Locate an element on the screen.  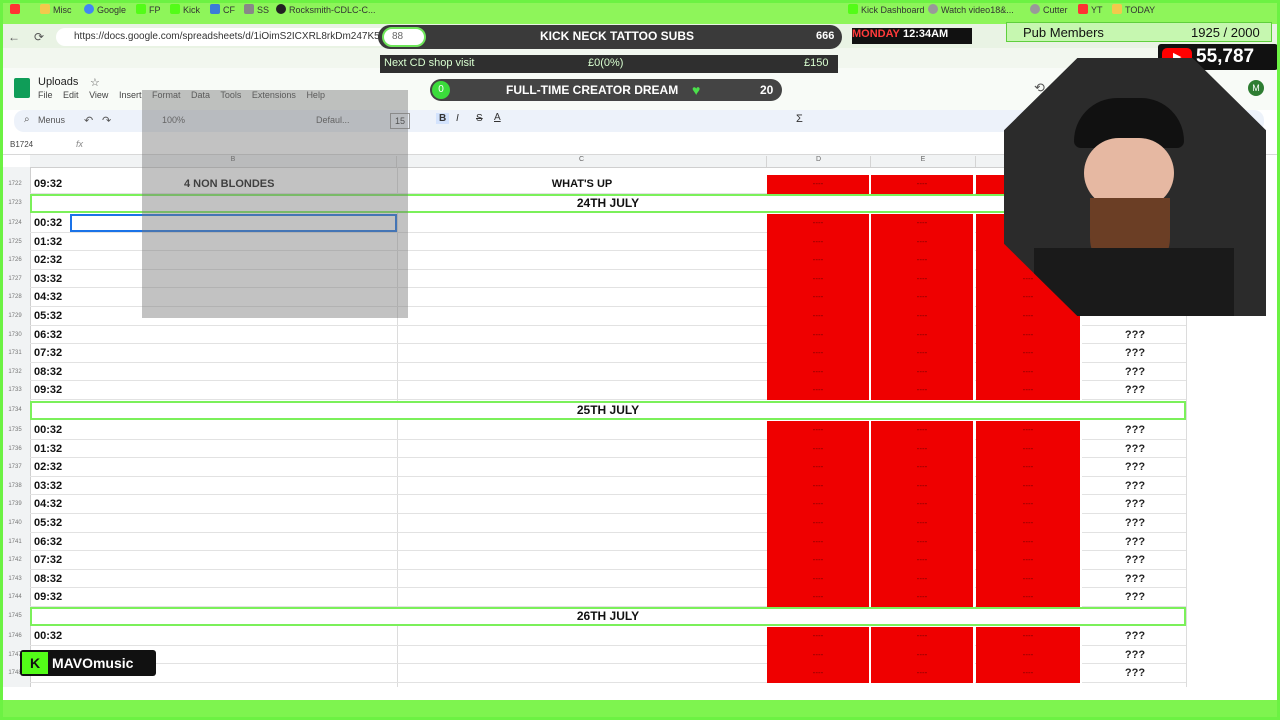
time-cell: 01:32 is located at coordinates (48, 242).